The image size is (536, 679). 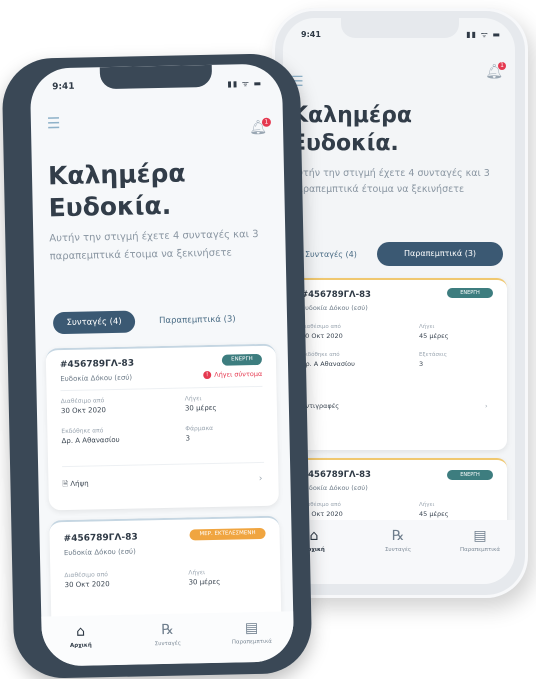 What do you see at coordinates (156, 77) in the screenshot?
I see `front-phone-notch` at bounding box center [156, 77].